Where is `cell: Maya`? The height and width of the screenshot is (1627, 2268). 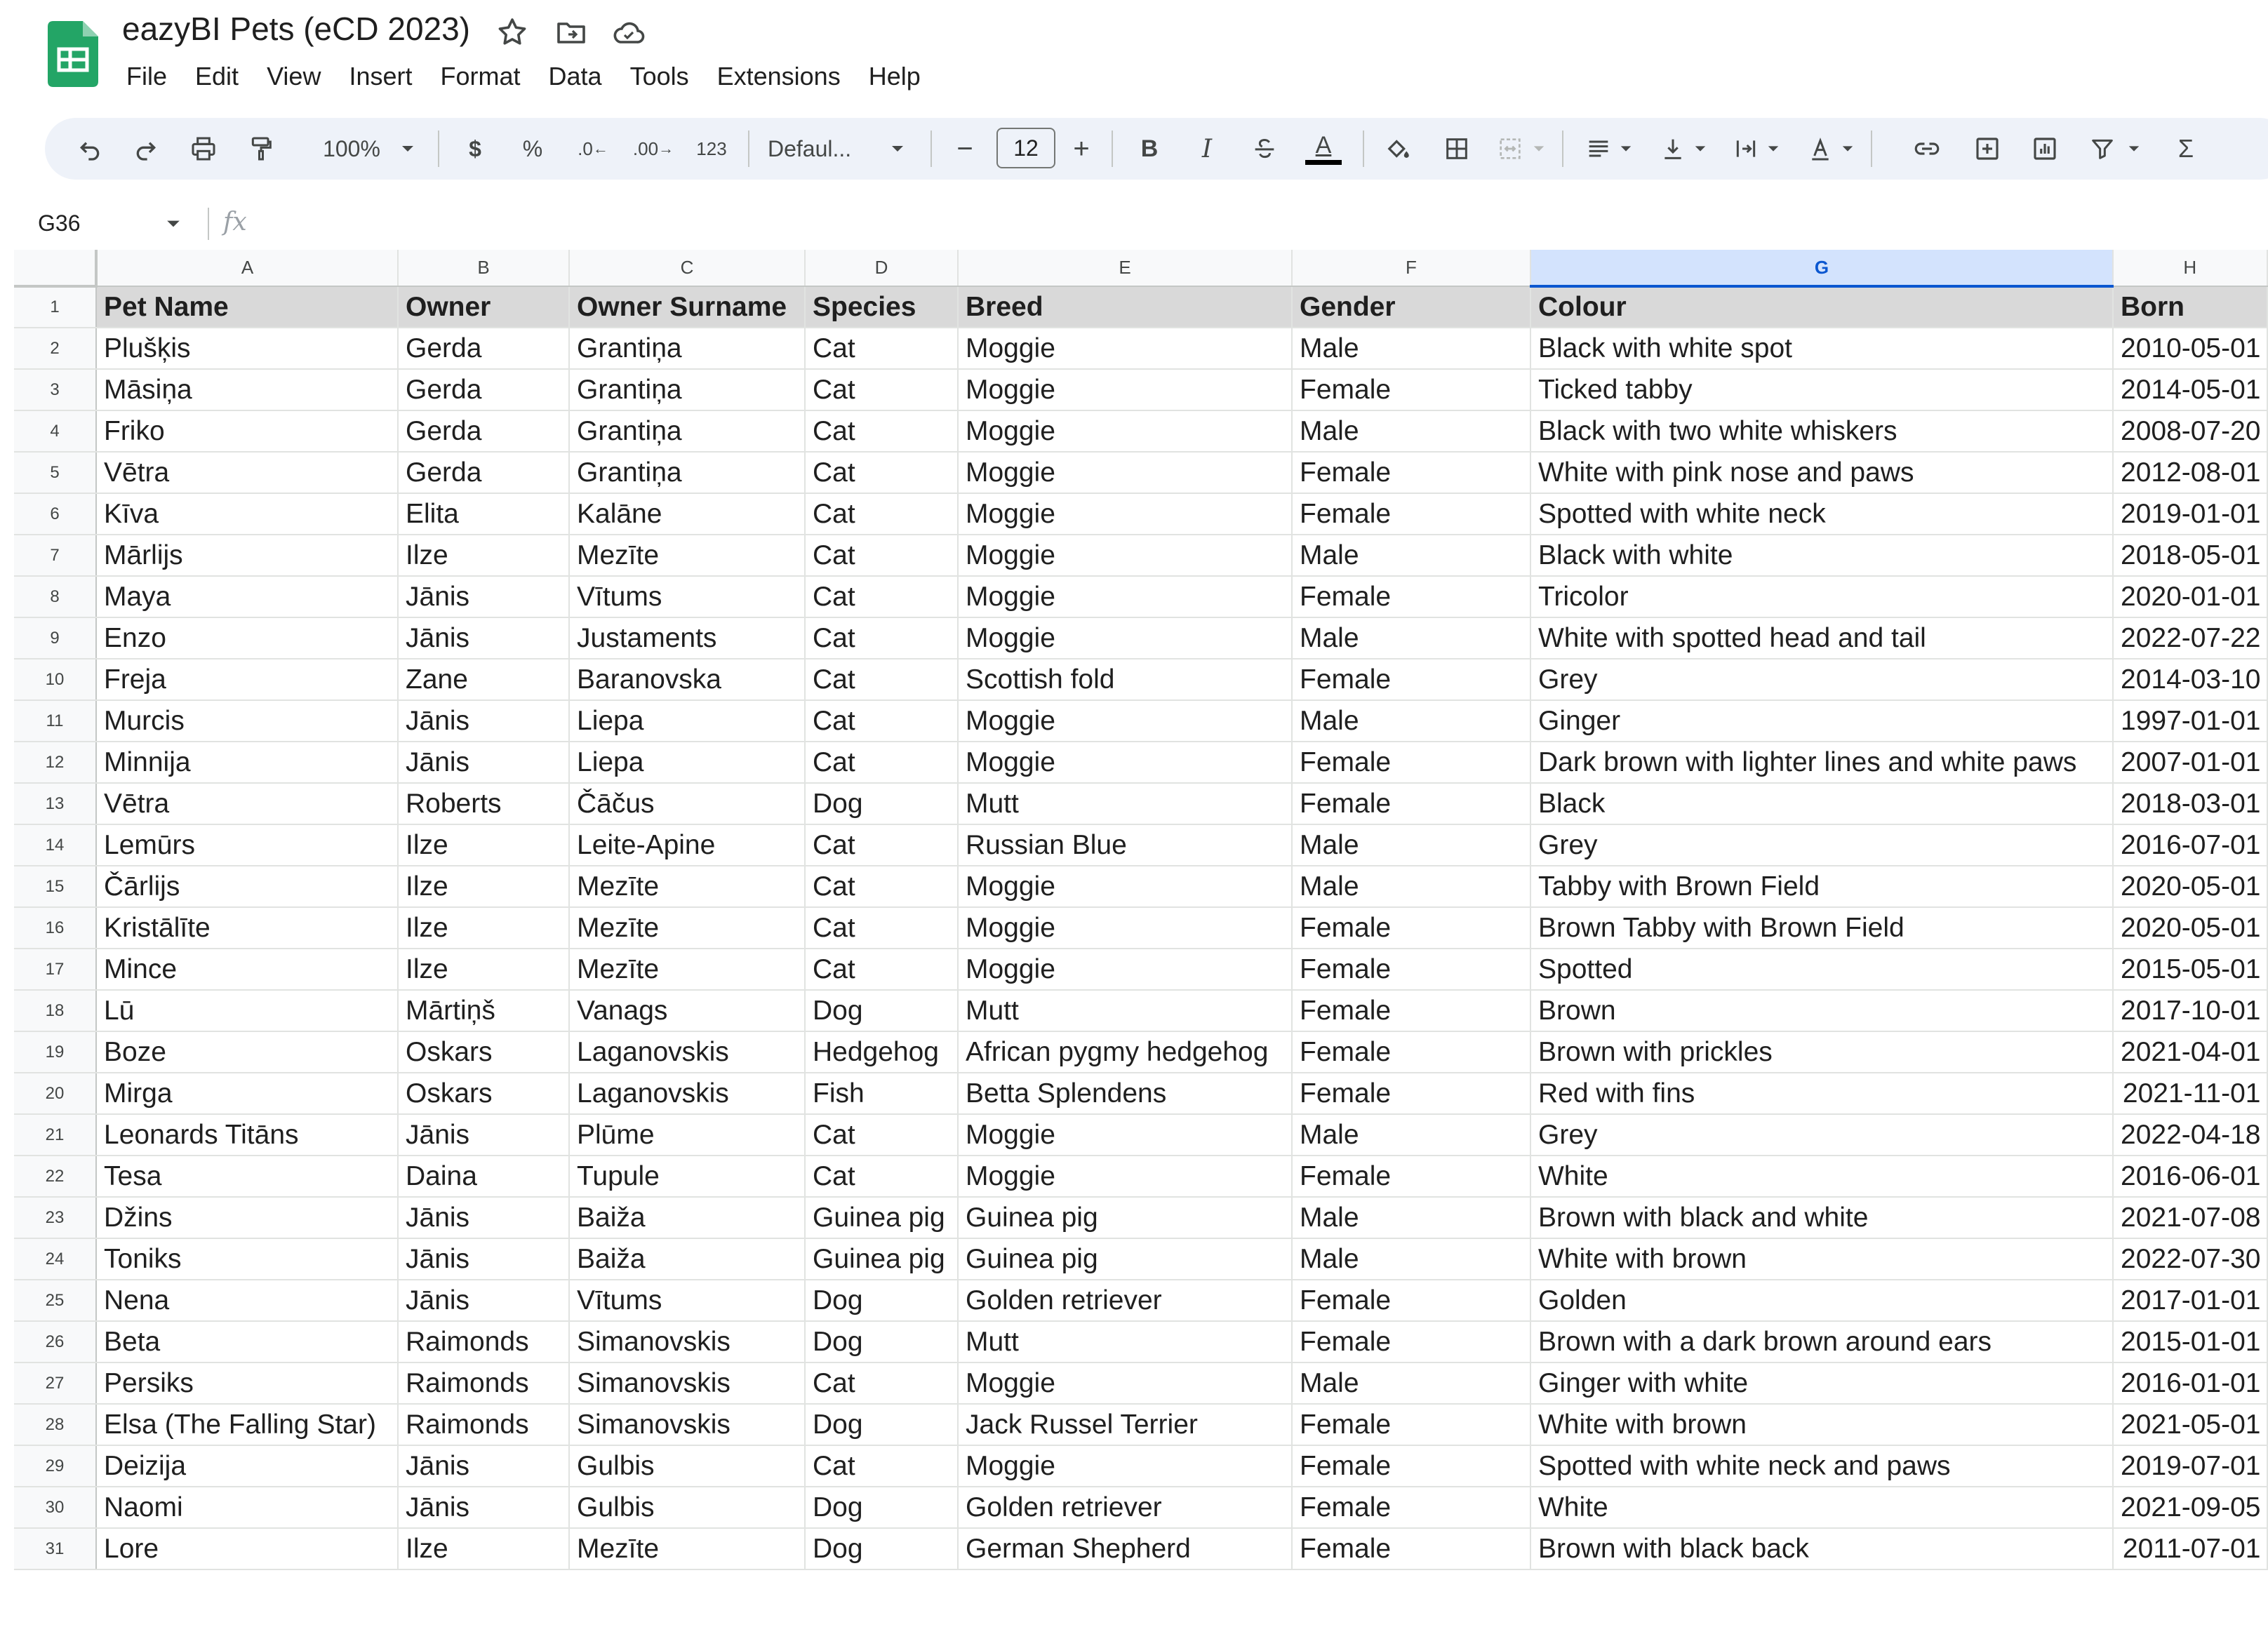
cell: Maya is located at coordinates (247, 597).